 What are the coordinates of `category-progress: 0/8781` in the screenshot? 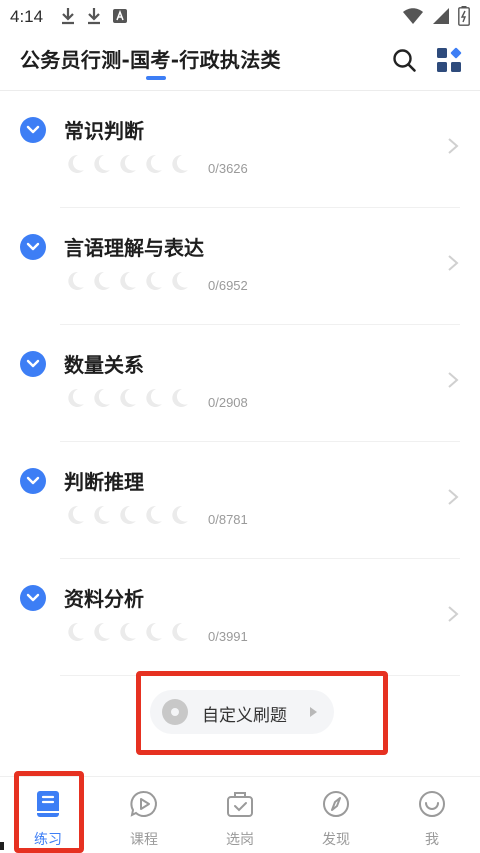 It's located at (228, 519).